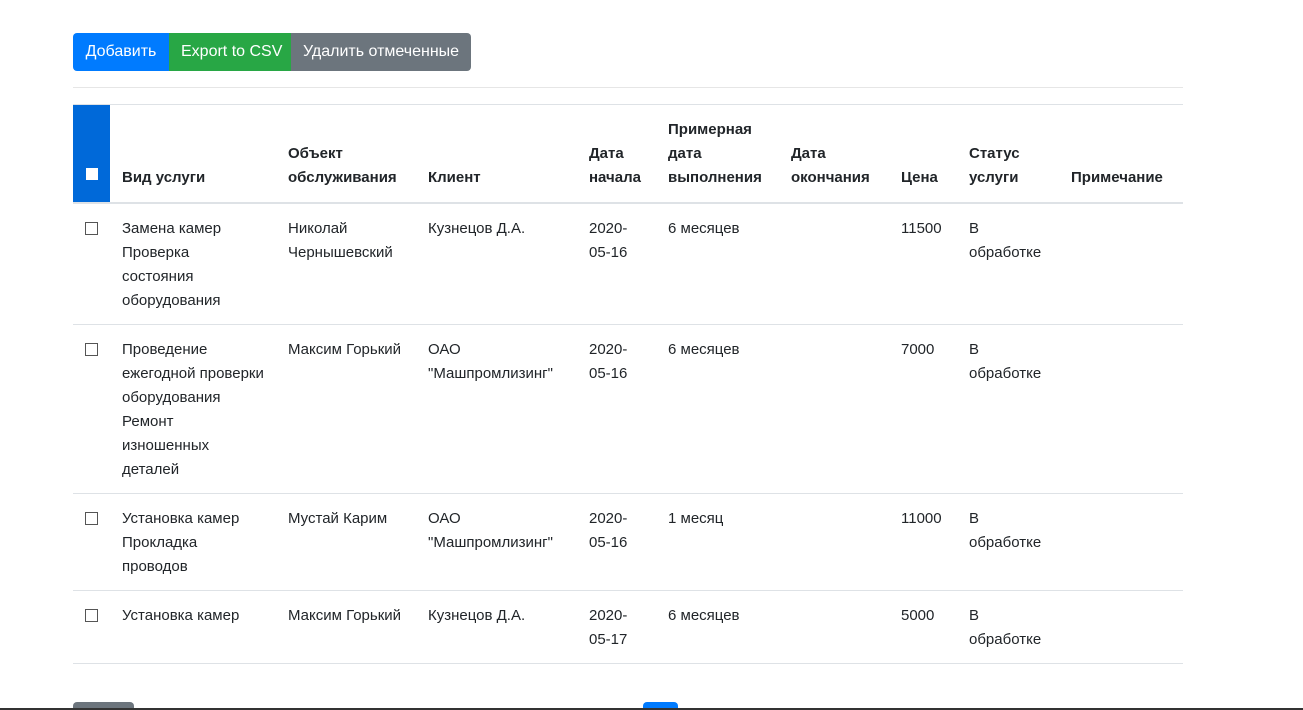  Describe the element at coordinates (616, 627) in the screenshot. I see `start-date-cell: 2020-05-17` at that location.